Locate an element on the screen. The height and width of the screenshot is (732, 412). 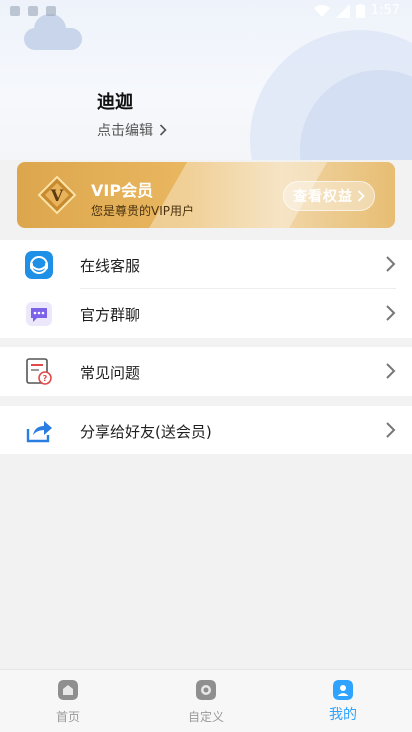
vip-crown-icon: V is located at coordinates (57, 195).